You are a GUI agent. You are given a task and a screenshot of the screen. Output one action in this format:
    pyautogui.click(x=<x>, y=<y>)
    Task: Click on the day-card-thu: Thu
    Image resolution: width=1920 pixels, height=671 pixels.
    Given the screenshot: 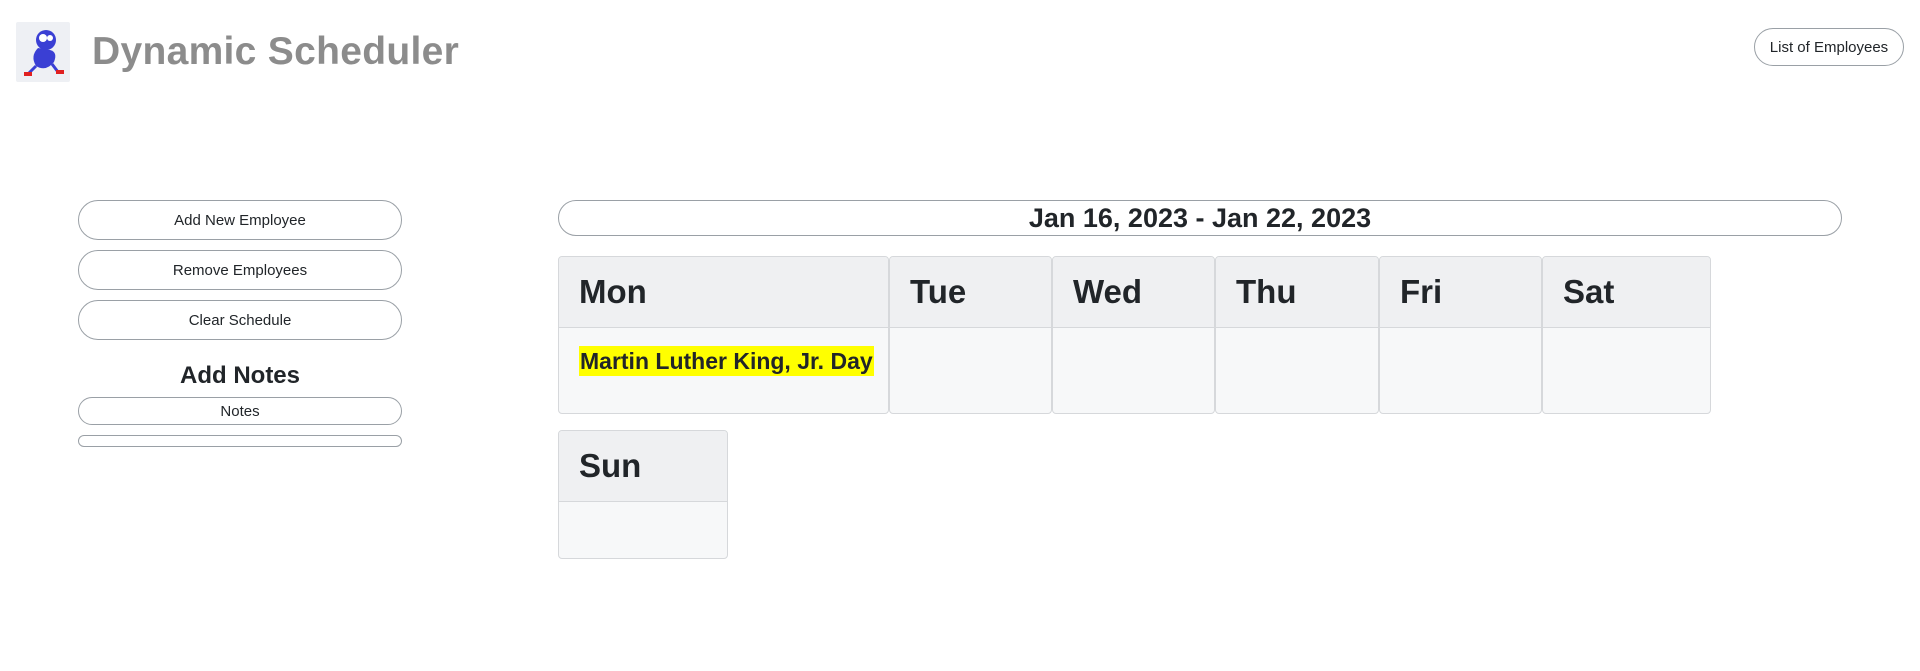 What is the action you would take?
    pyautogui.click(x=1297, y=335)
    